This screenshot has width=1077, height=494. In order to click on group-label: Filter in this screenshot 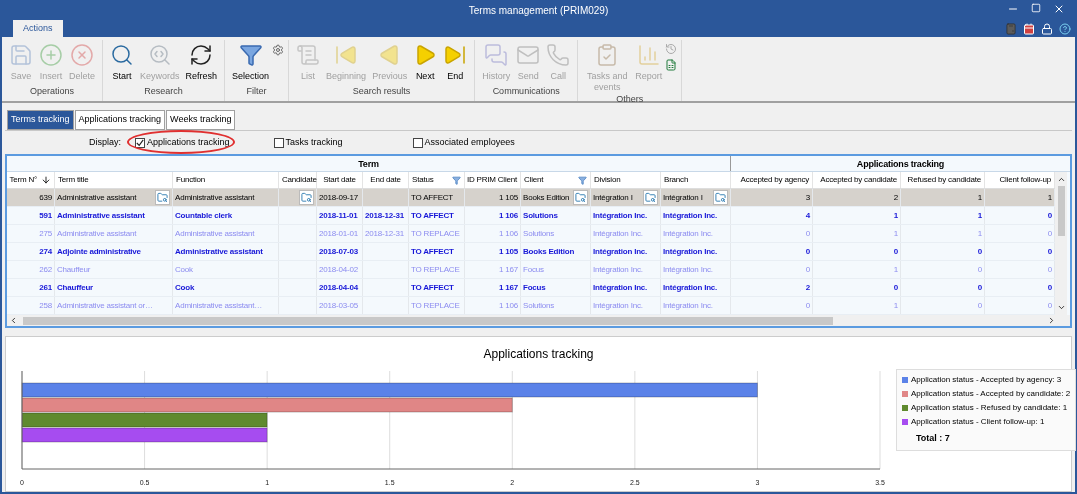, I will do `click(256, 91)`.